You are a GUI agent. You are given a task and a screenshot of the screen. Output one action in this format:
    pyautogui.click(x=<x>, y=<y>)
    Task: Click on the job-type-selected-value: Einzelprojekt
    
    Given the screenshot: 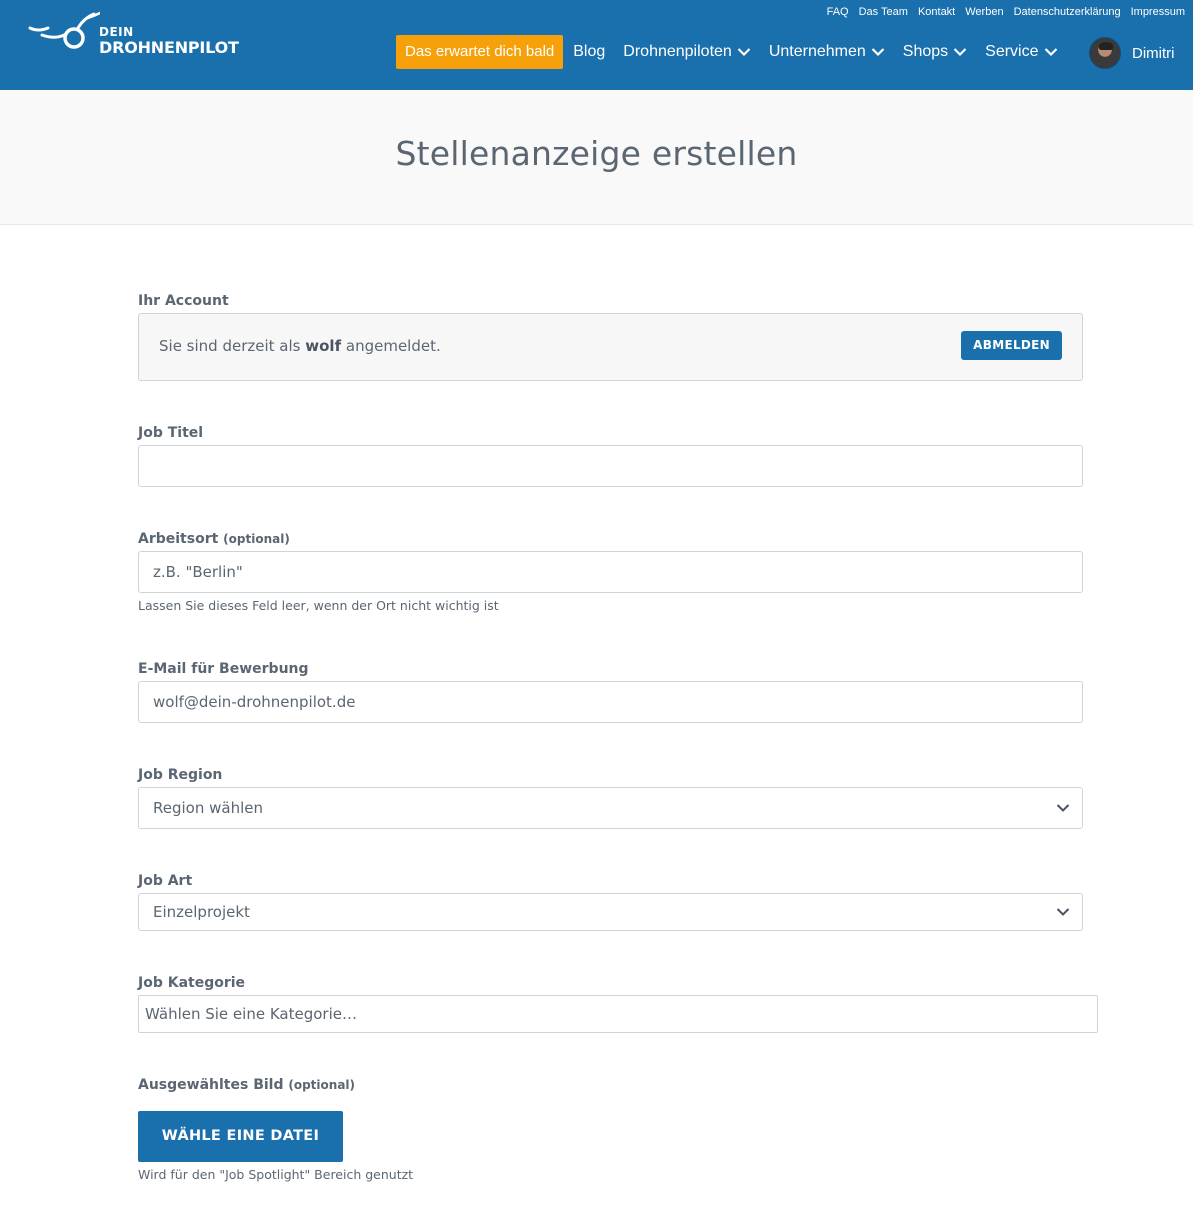 What is the action you would take?
    pyautogui.click(x=201, y=912)
    